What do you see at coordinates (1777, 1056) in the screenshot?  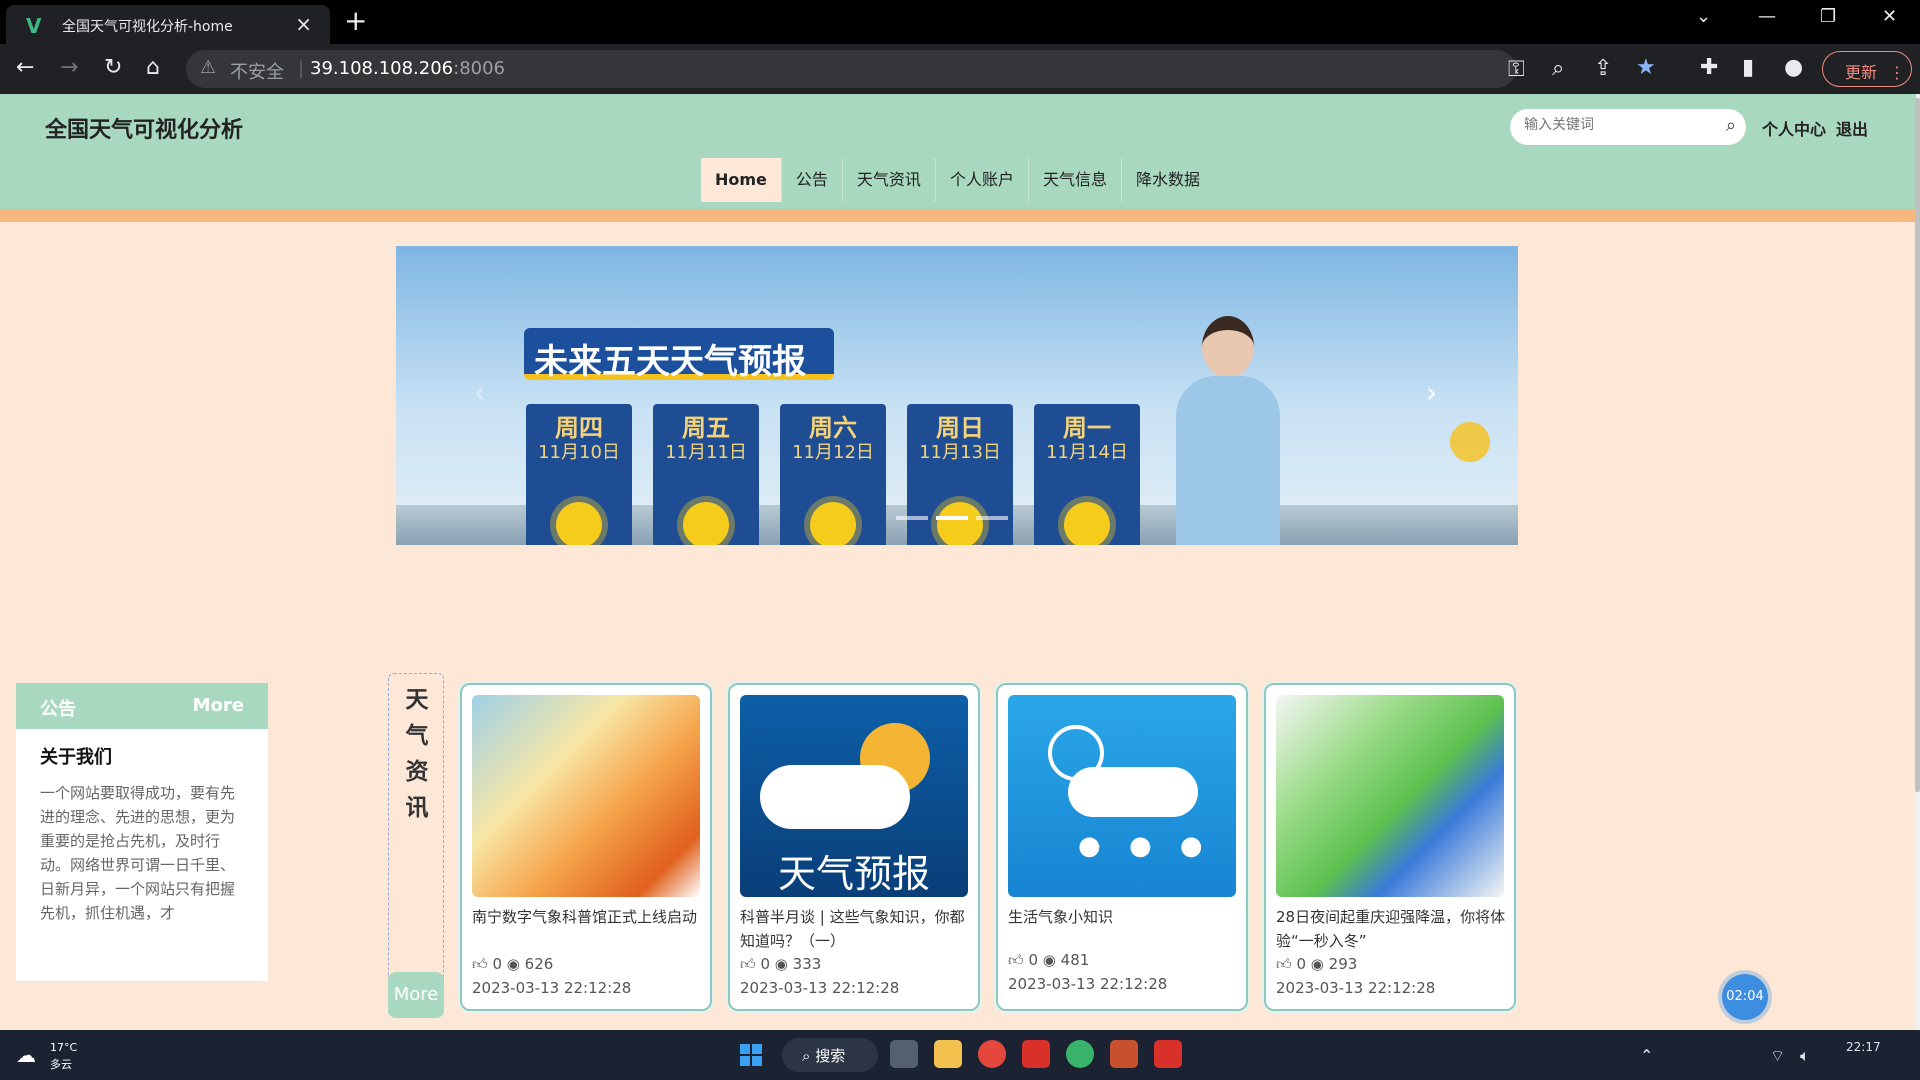 I see `wifi-icon: ⌔` at bounding box center [1777, 1056].